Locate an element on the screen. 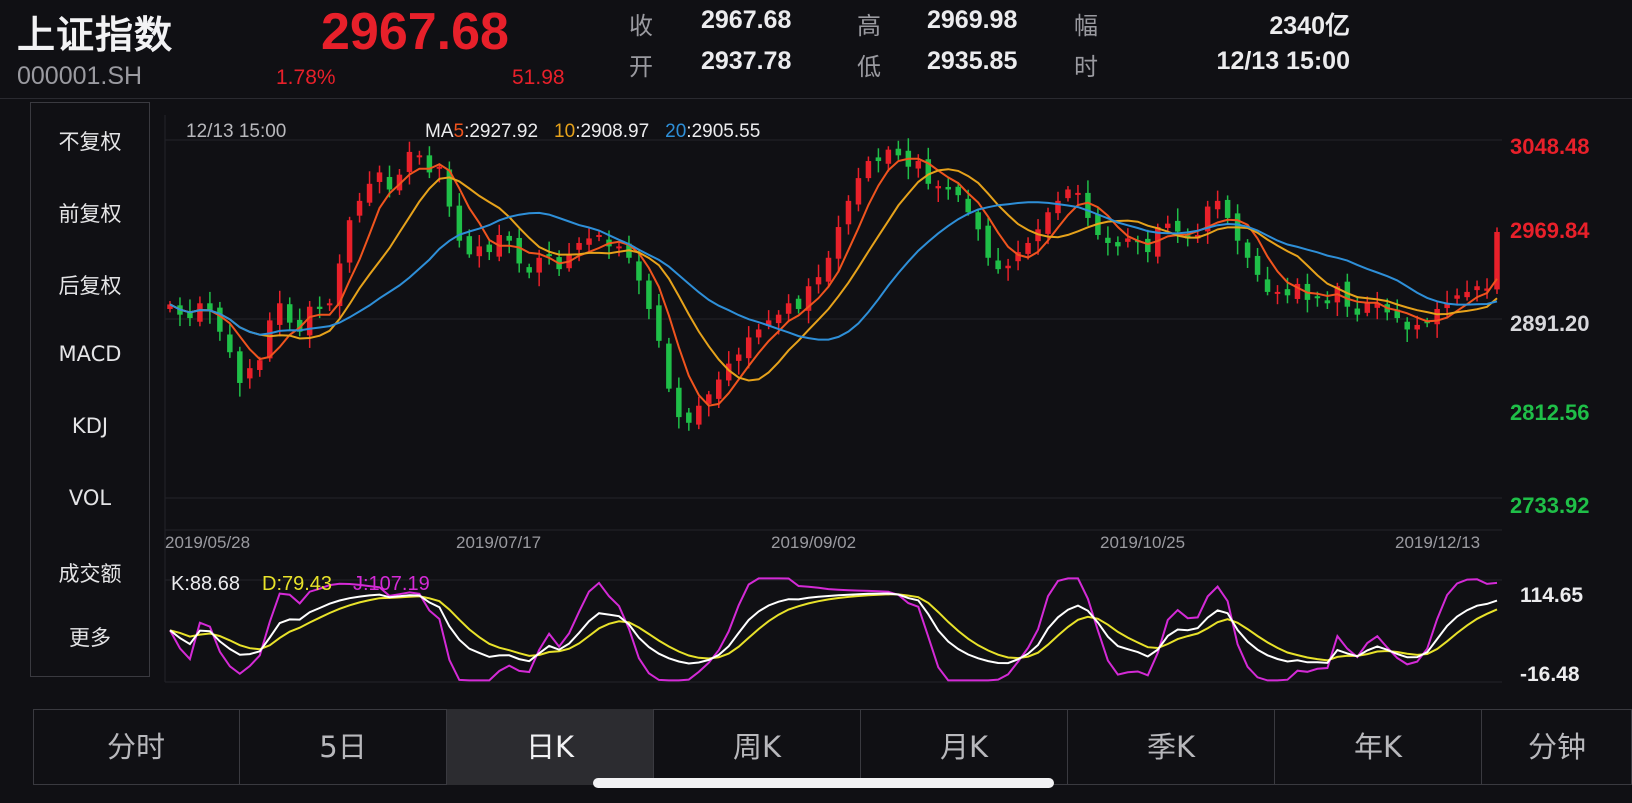 This screenshot has height=803, width=1632. tab-quarterly-k: 季K is located at coordinates (1171, 747).